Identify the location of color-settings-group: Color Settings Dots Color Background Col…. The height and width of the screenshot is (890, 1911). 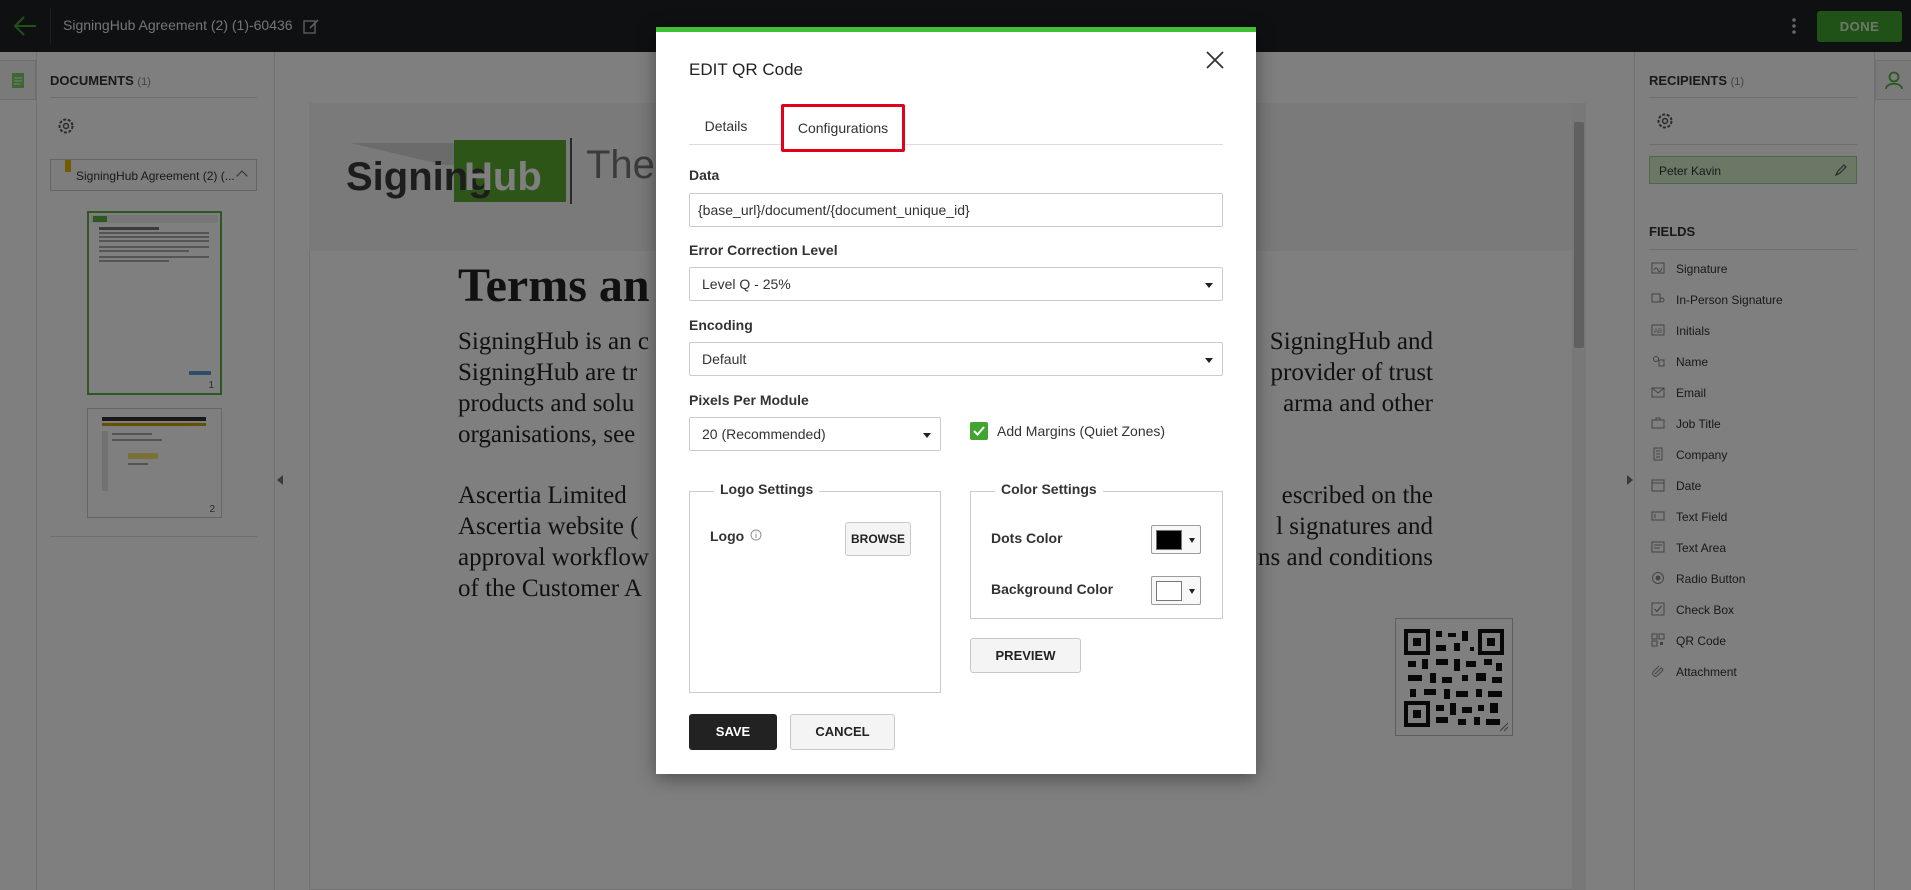
(1096, 550).